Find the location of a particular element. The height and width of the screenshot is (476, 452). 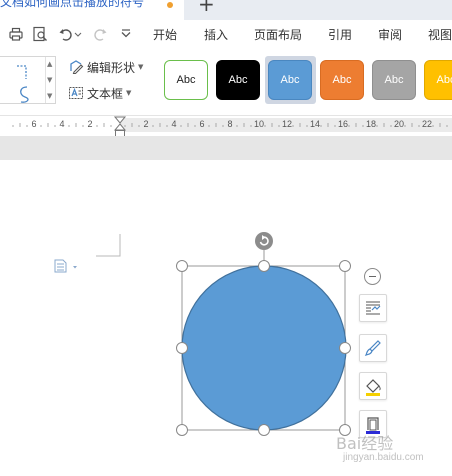

shape-fill-button is located at coordinates (373, 386).